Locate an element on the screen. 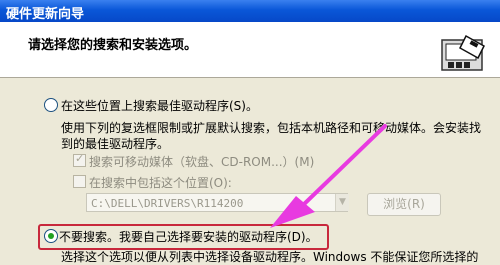  search-description-line1: 使用下列的复选框限制或扩展默认搜索，包括本机路径和可移动媒体。会安装找 is located at coordinates (271, 128).